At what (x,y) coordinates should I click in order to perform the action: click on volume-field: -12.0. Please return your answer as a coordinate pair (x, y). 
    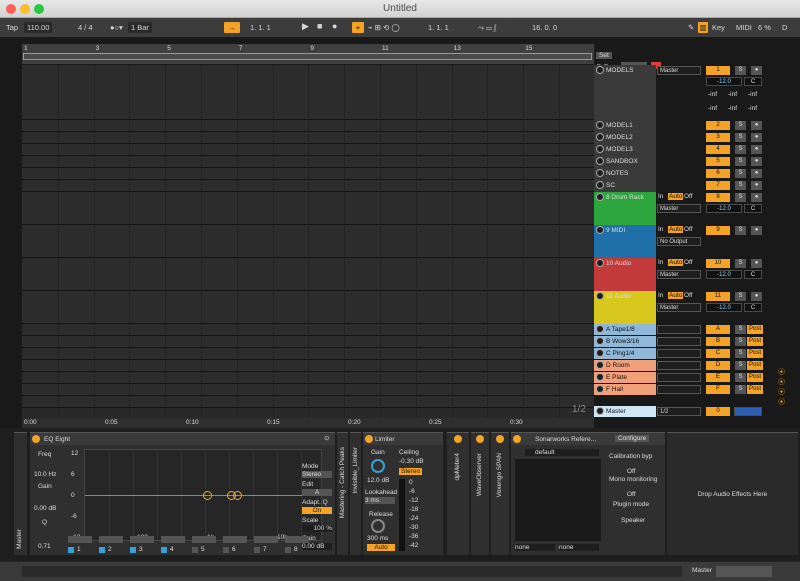
    Looking at the image, I should click on (724, 208).